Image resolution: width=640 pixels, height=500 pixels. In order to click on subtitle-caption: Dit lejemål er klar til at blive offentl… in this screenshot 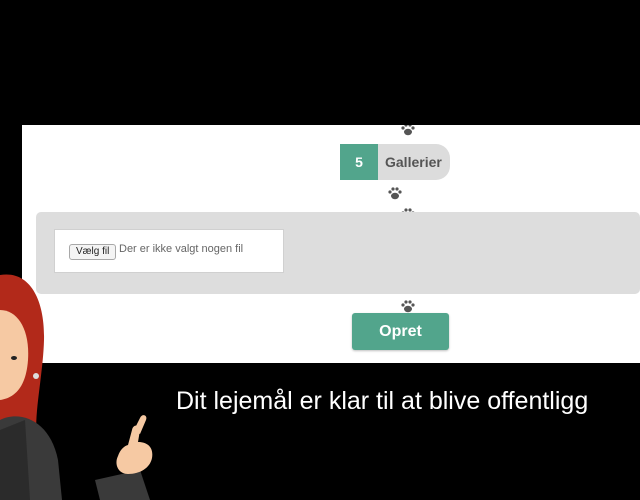, I will do `click(382, 401)`.